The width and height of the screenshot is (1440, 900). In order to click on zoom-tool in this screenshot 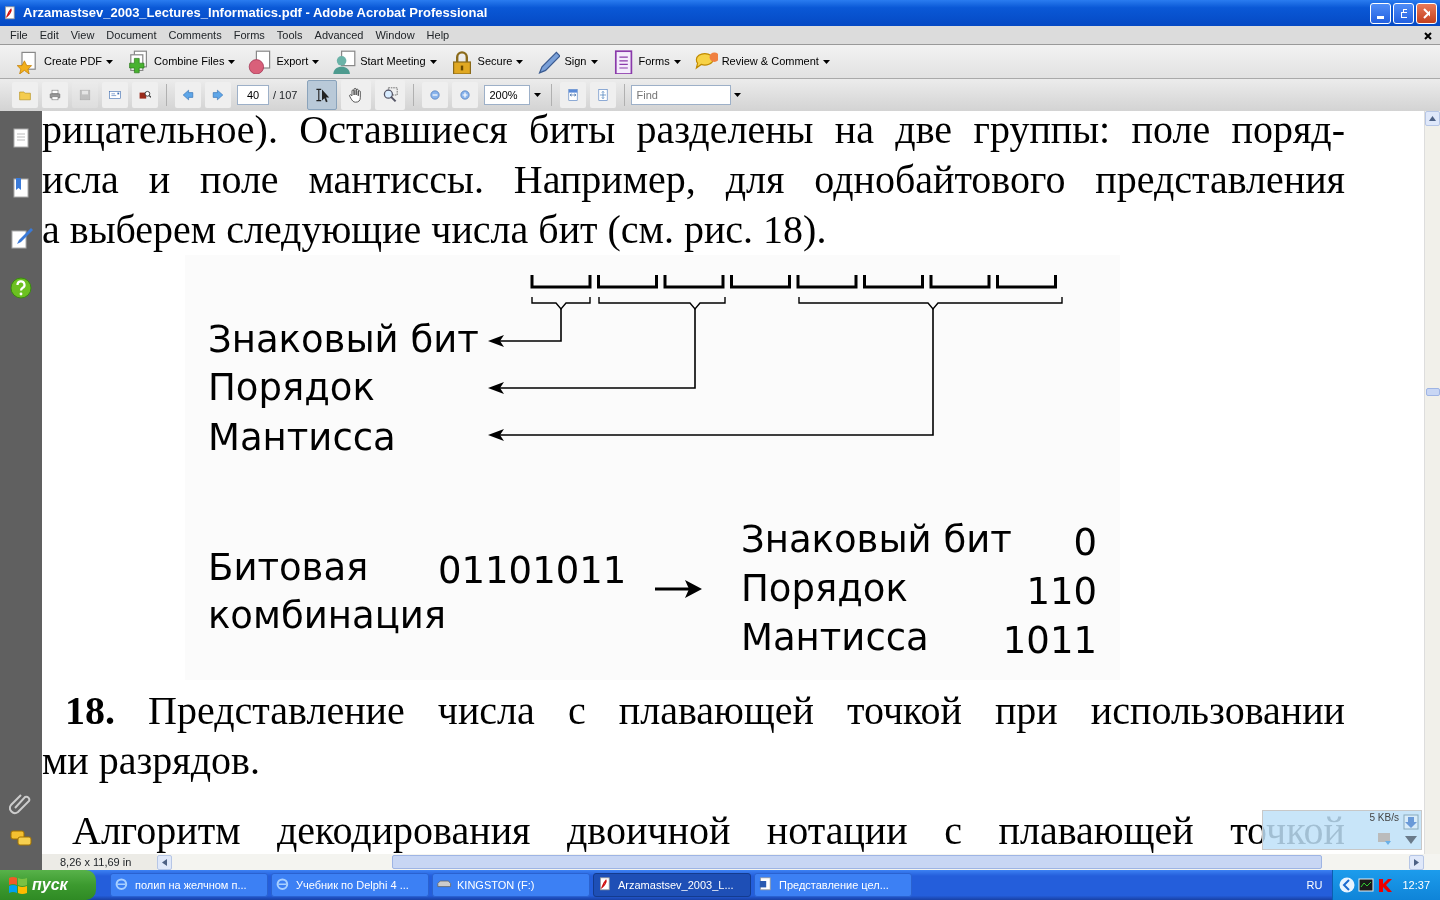, I will do `click(390, 95)`.